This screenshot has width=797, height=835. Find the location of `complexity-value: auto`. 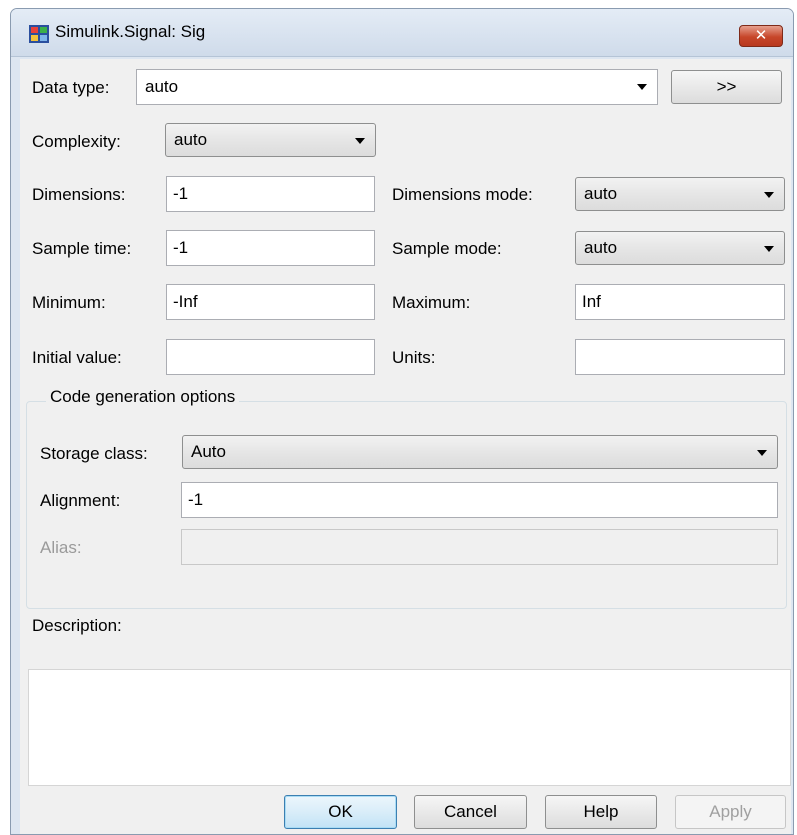

complexity-value: auto is located at coordinates (191, 139).